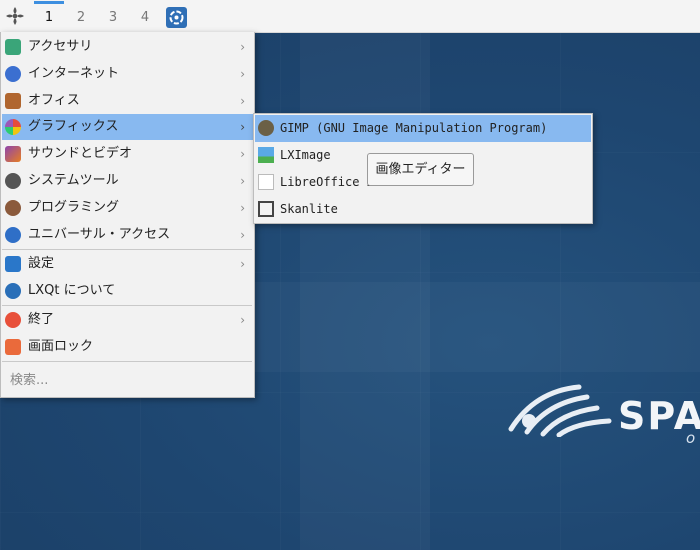  Describe the element at coordinates (80, 153) in the screenshot. I see `menu-item-label: サウンドとビデオ` at that location.